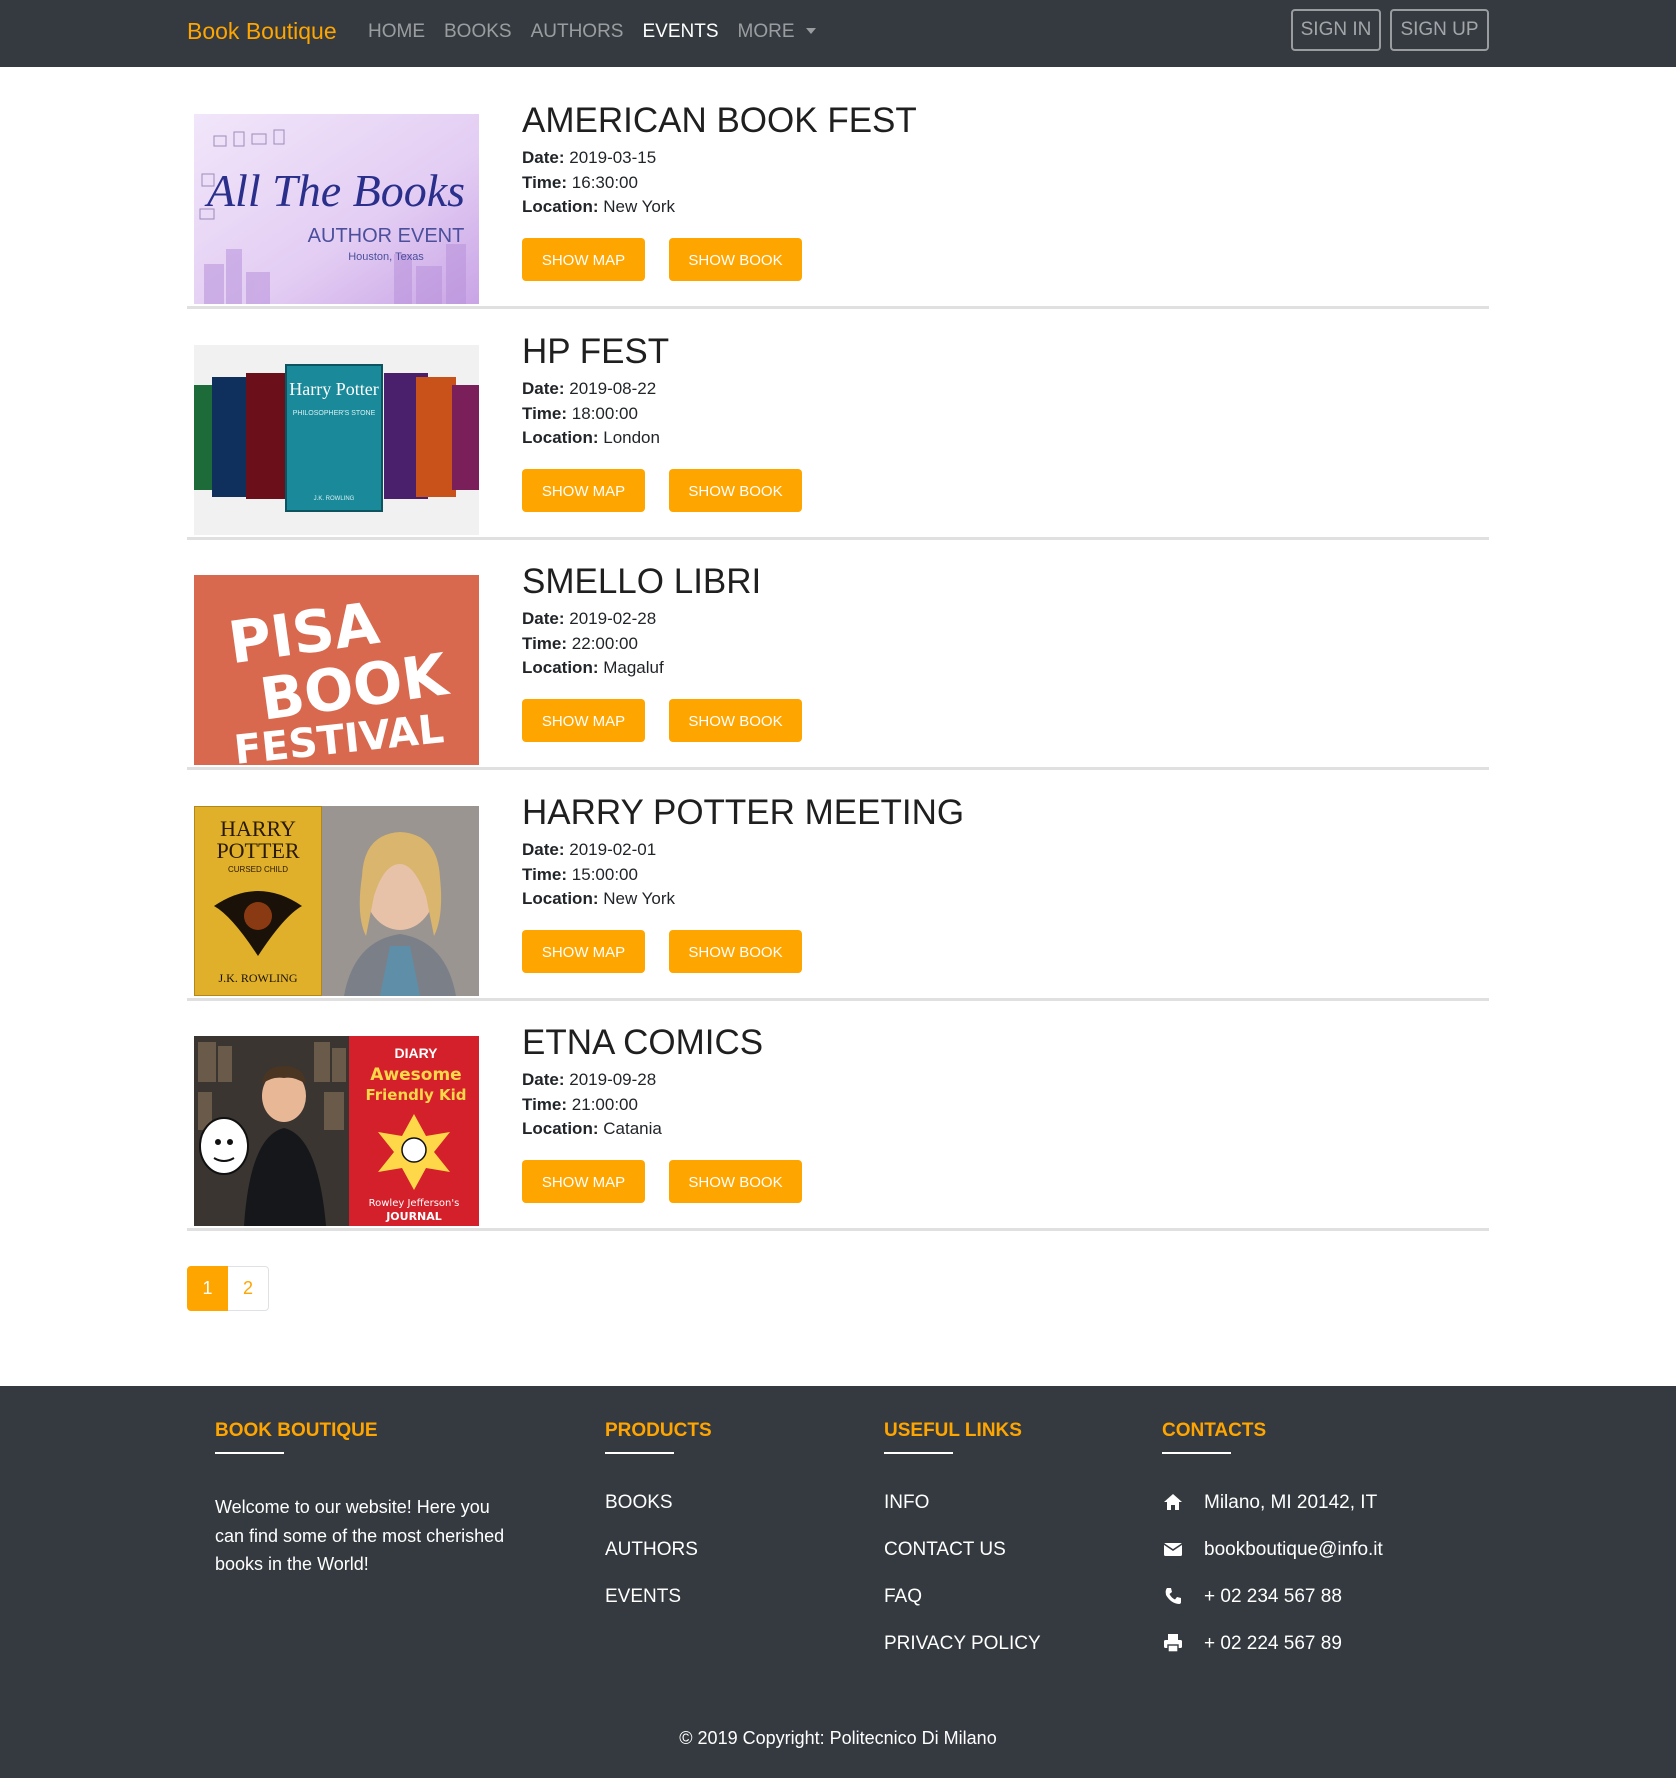 The height and width of the screenshot is (1778, 1676). What do you see at coordinates (262, 31) in the screenshot?
I see `brand-logo: Book Boutique` at bounding box center [262, 31].